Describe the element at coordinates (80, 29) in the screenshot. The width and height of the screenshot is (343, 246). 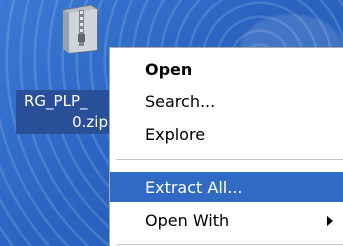
I see `zip-folder-icon` at that location.